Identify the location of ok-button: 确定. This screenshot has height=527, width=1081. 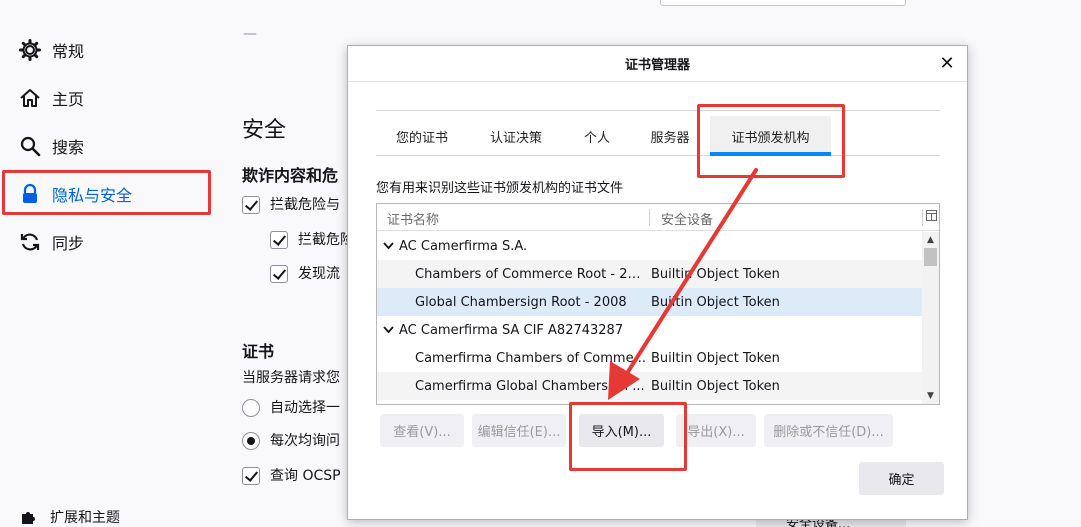
(901, 478).